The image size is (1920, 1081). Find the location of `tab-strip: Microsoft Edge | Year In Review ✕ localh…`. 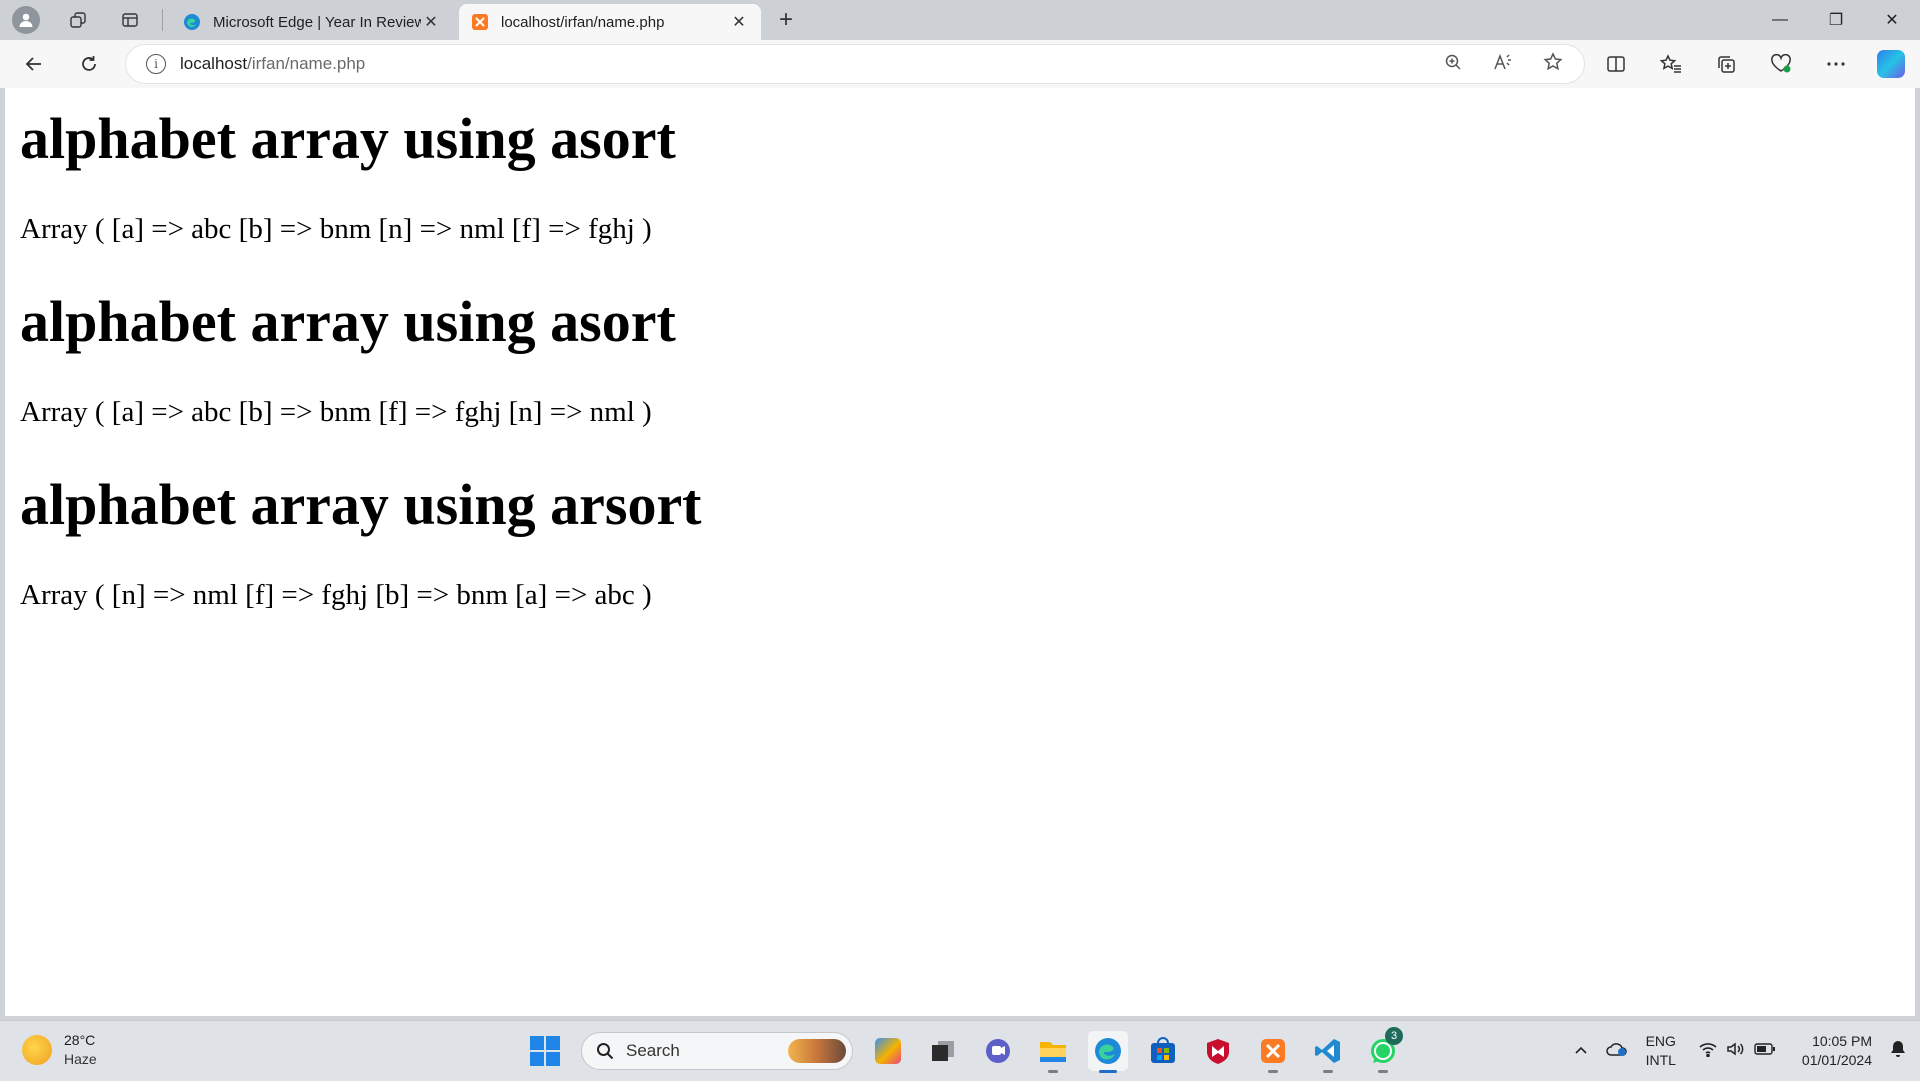

tab-strip: Microsoft Edge | Year In Review ✕ localh… is located at coordinates (960, 20).